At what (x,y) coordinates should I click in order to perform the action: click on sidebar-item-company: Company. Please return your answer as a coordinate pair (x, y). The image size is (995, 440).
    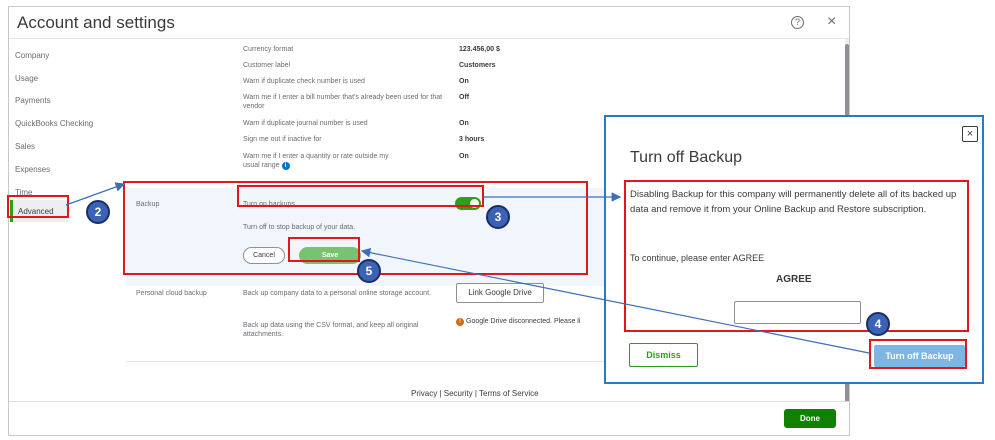
    Looking at the image, I should click on (32, 55).